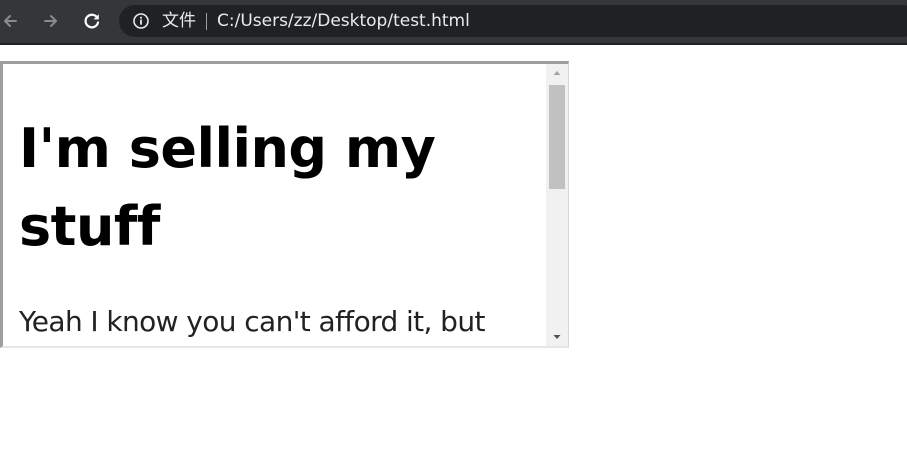  What do you see at coordinates (252, 321) in the screenshot?
I see `page-body-text: Yeah I know you can't afford it, but` at bounding box center [252, 321].